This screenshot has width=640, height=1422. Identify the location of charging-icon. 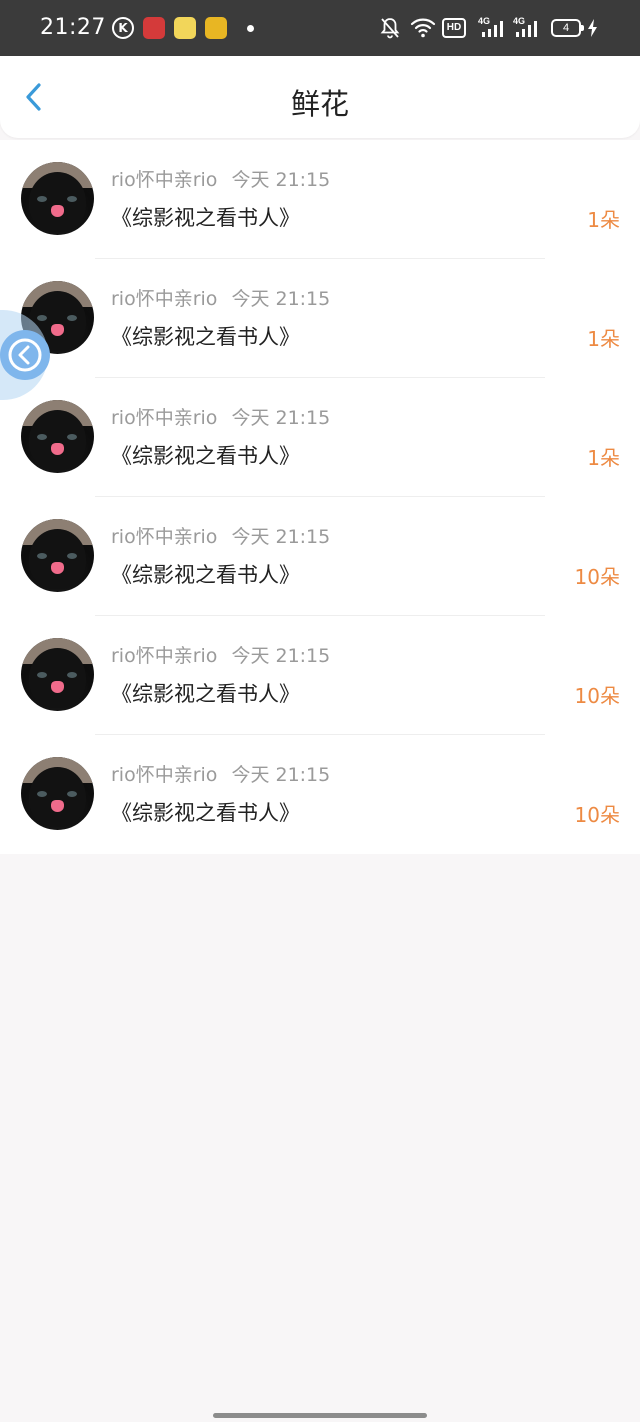
(592, 28).